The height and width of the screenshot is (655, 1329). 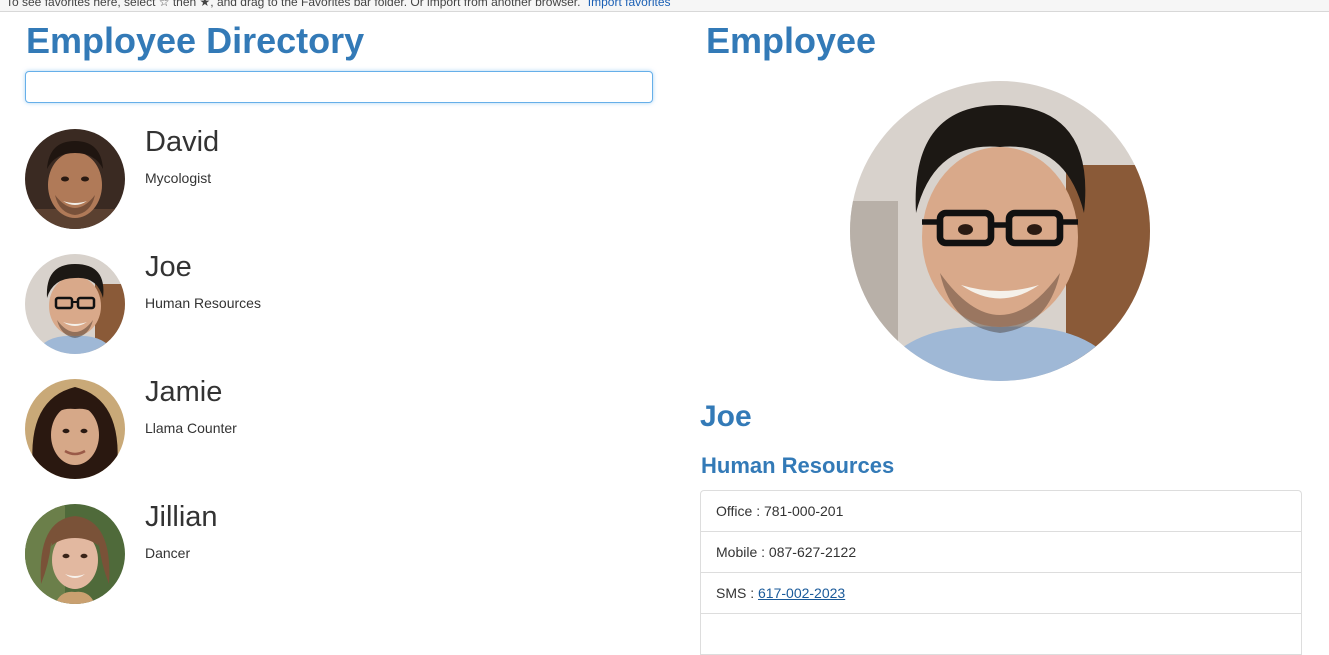 I want to click on employee-heading: Employee, so click(x=791, y=40).